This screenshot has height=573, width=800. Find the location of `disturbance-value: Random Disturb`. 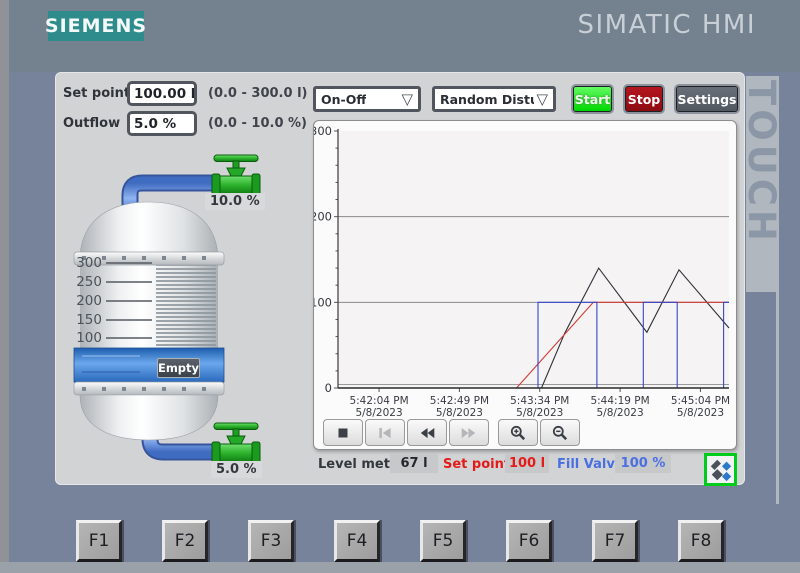

disturbance-value: Random Disturb is located at coordinates (487, 99).